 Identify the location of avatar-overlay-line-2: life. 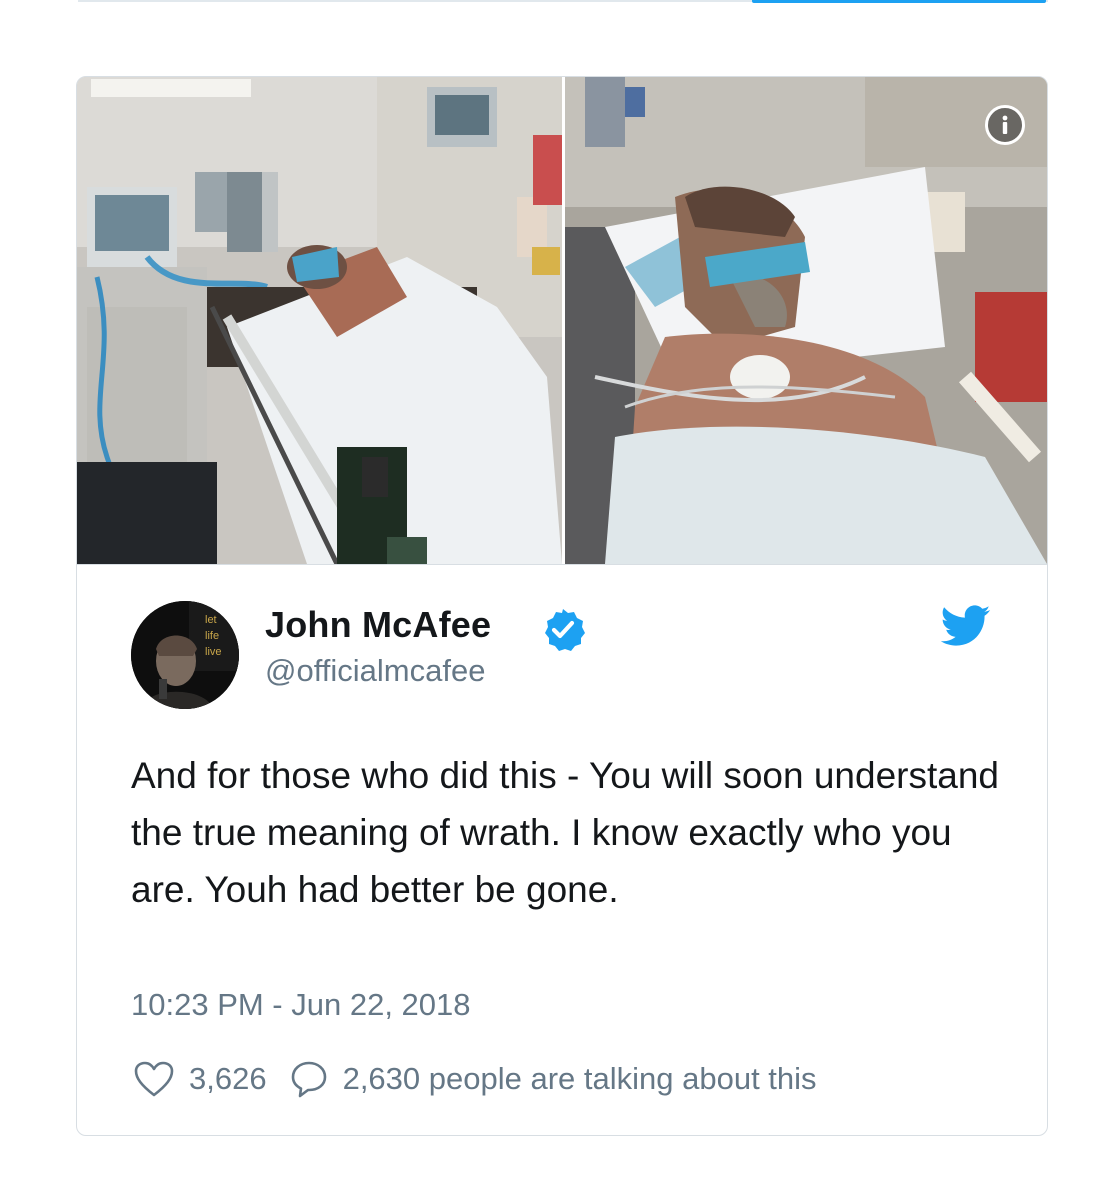
(212, 636).